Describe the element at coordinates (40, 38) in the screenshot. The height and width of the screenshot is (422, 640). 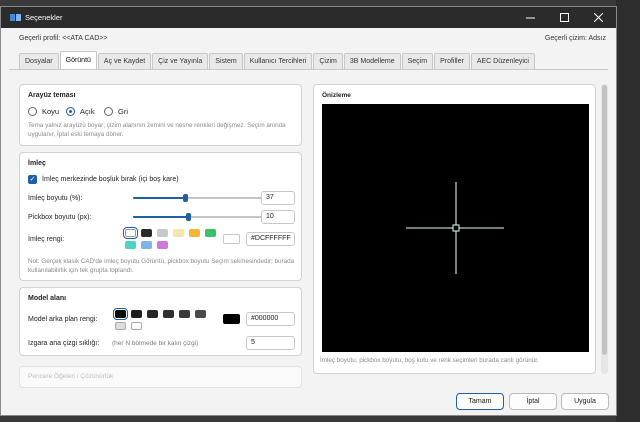
I see `profile-label: Geçerli profil:` at that location.